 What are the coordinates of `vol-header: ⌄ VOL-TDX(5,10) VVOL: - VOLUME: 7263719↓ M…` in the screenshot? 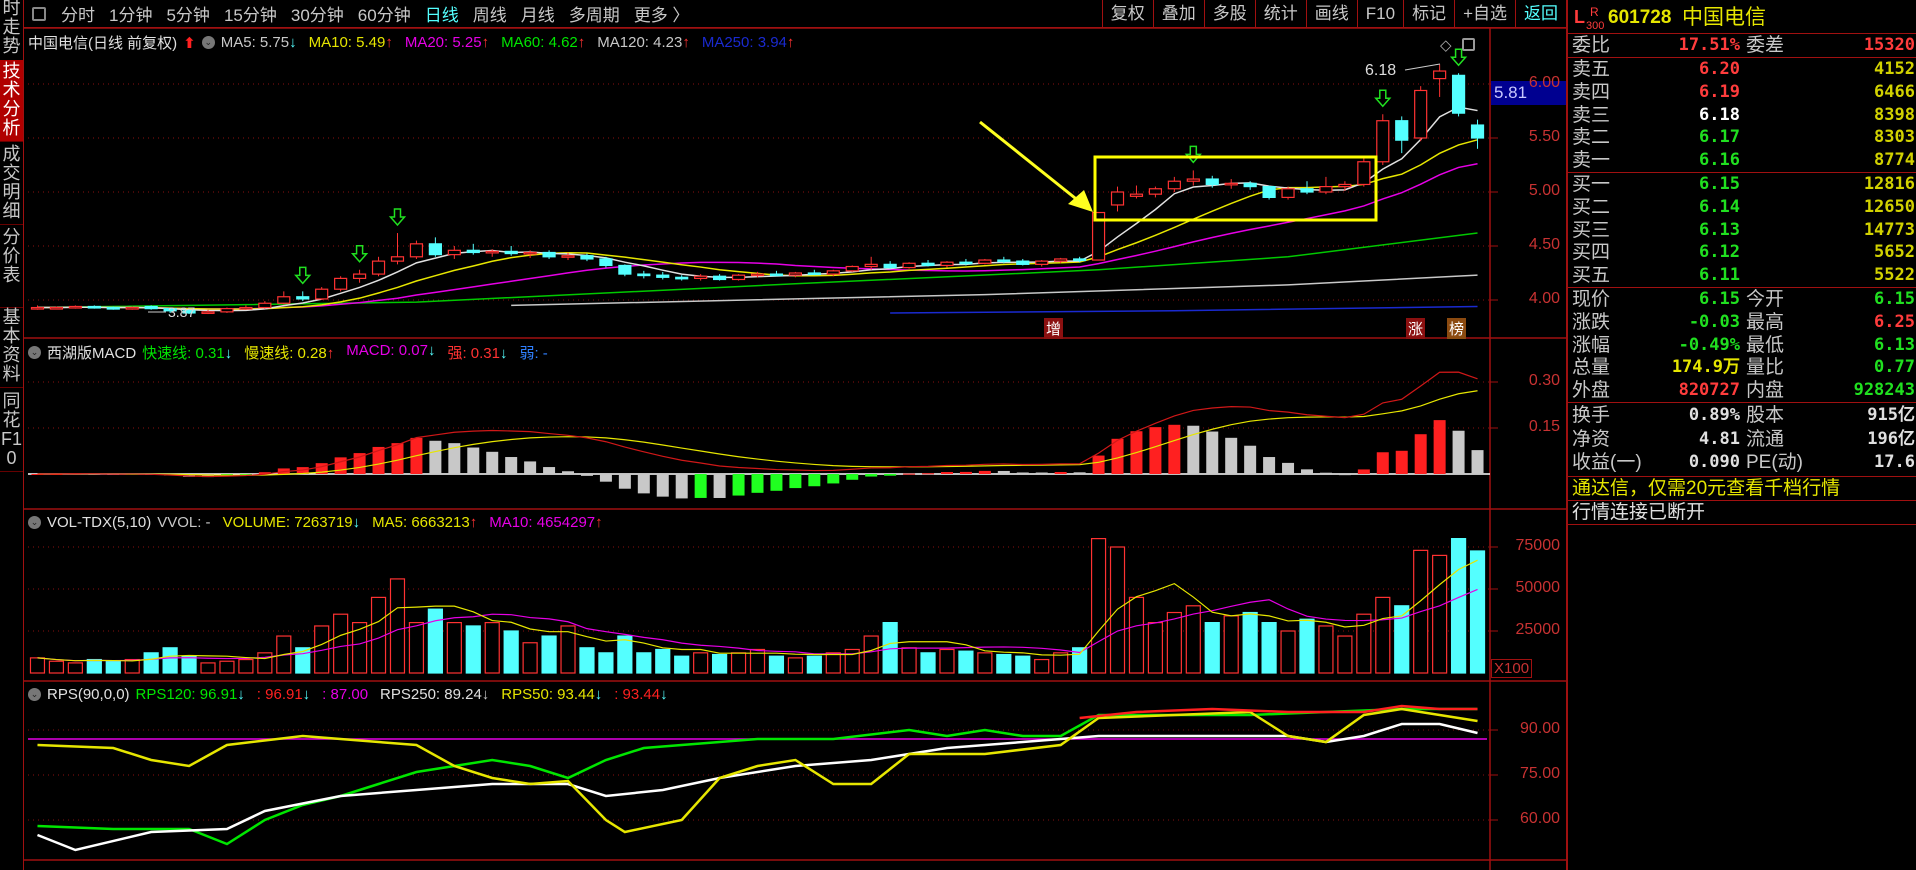 It's located at (315, 522).